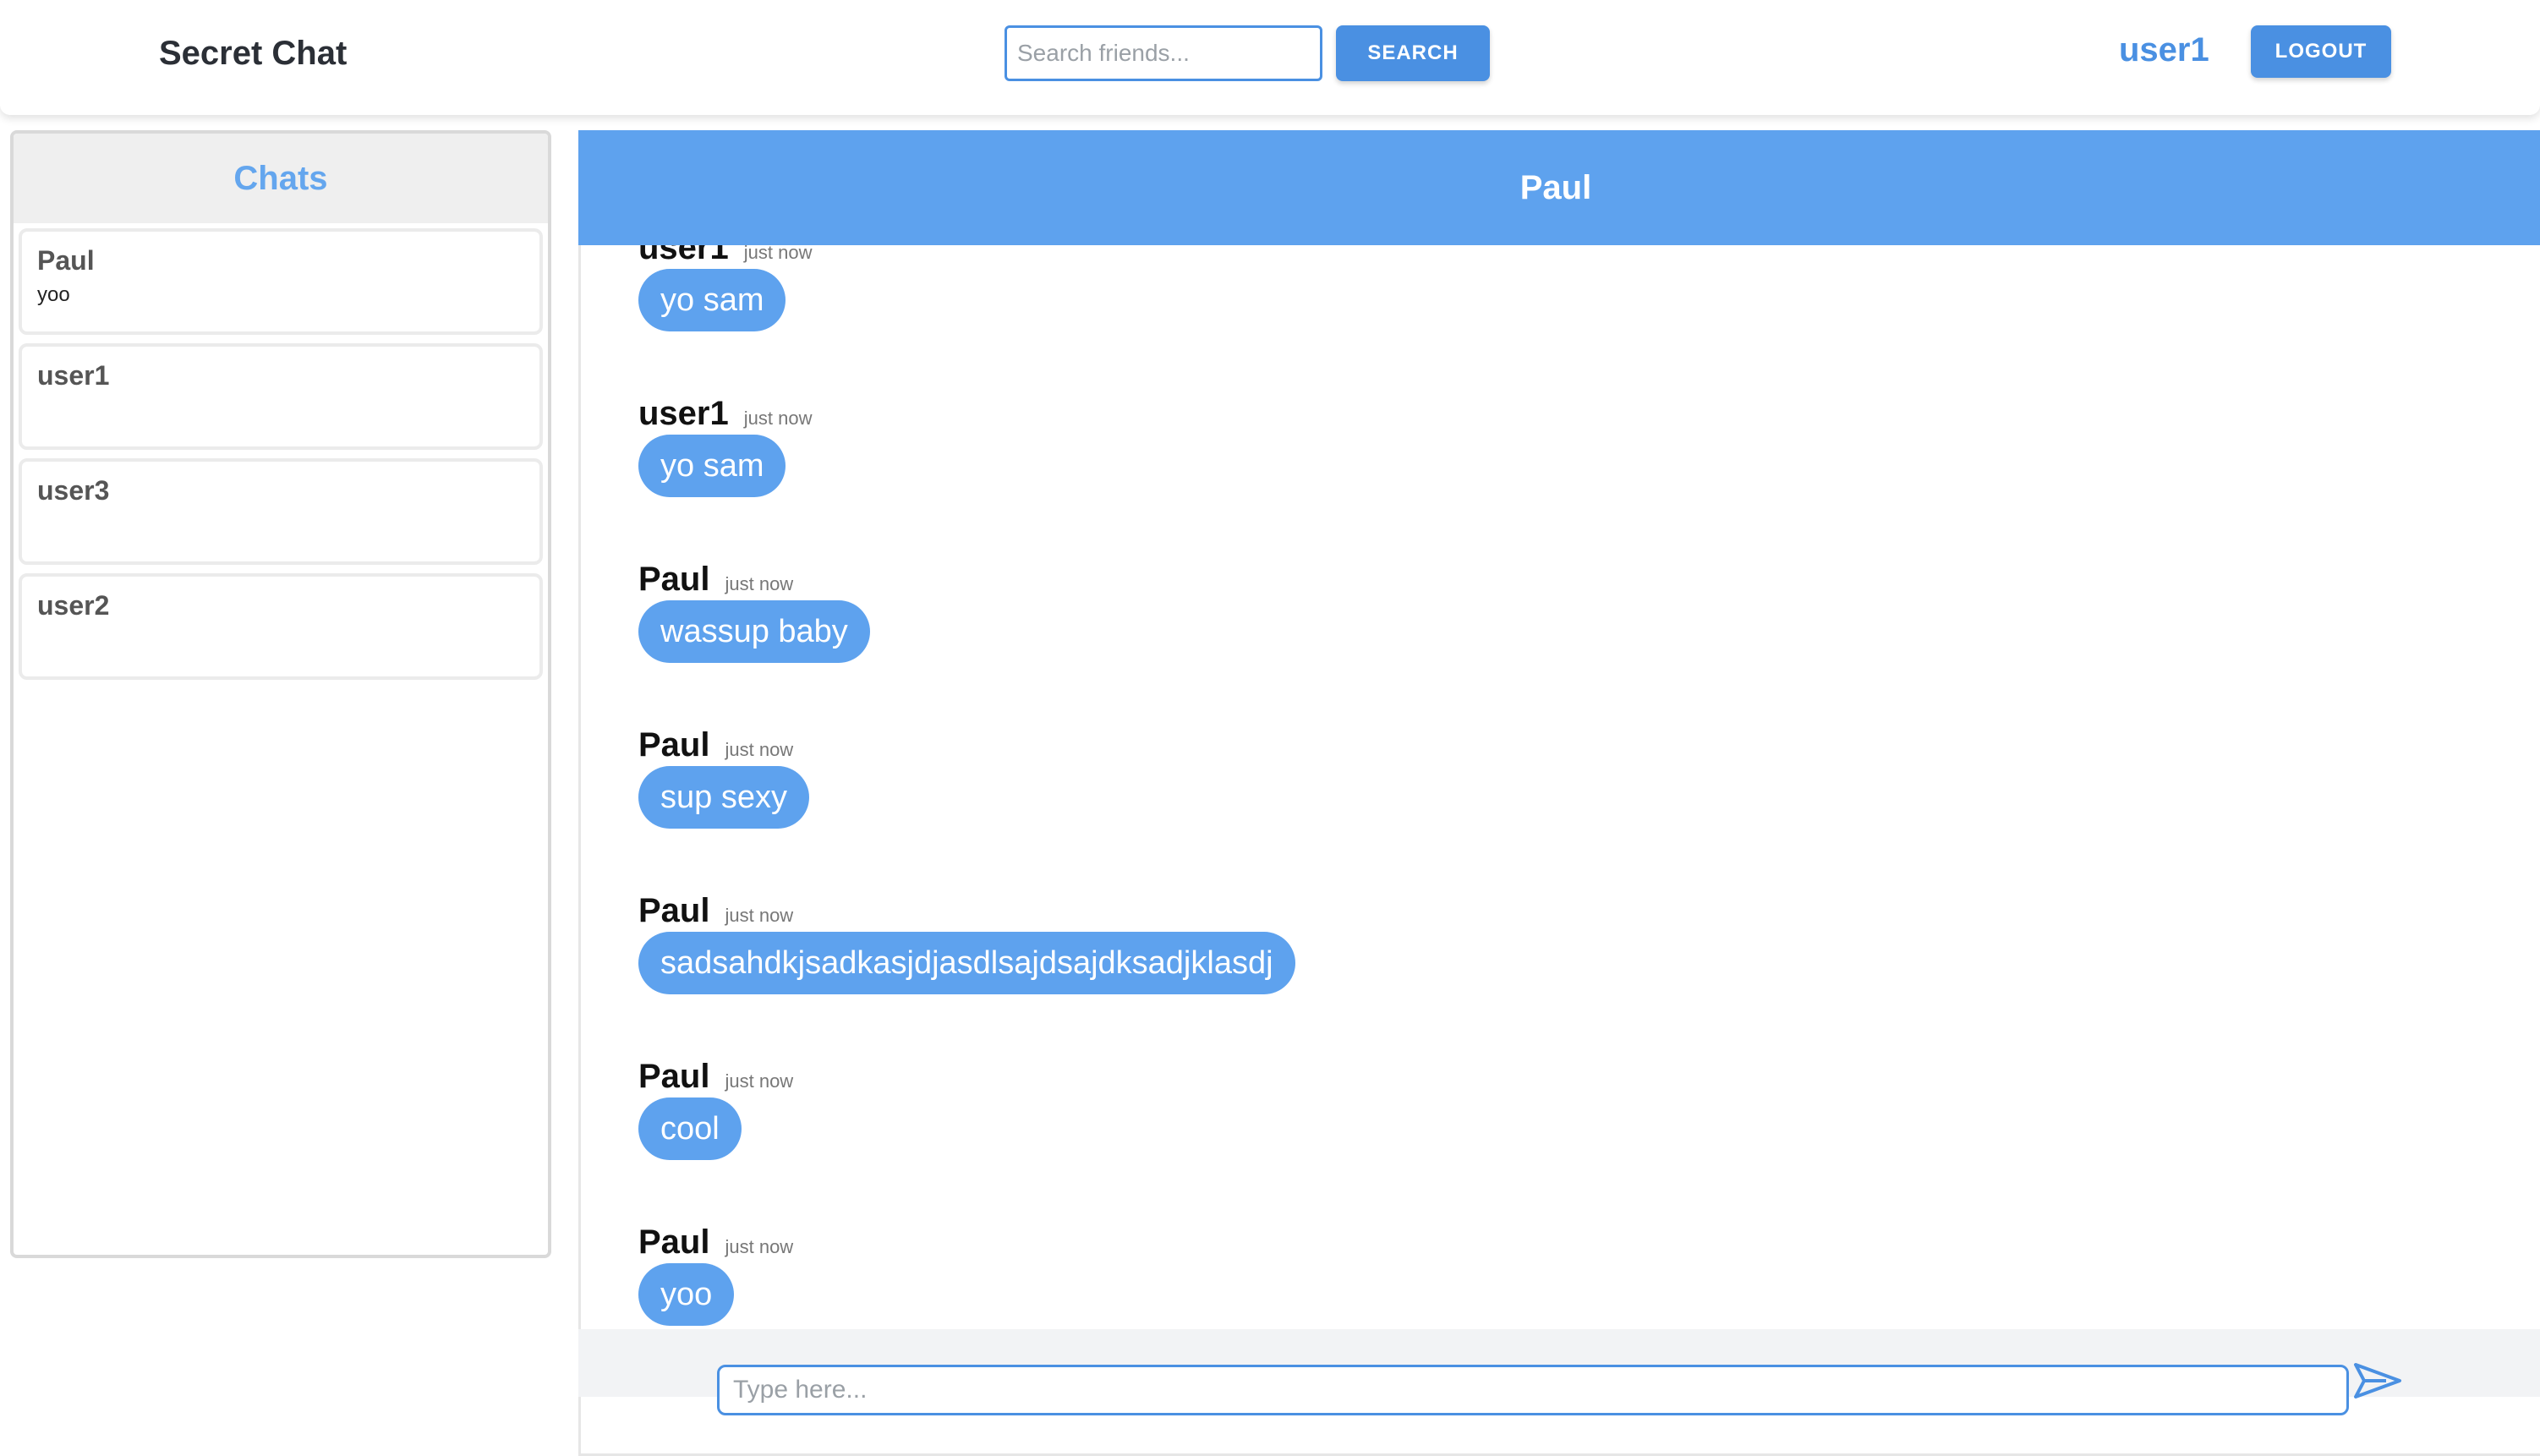 This screenshot has width=2540, height=1456. Describe the element at coordinates (73, 376) in the screenshot. I see `chat-name: user1` at that location.